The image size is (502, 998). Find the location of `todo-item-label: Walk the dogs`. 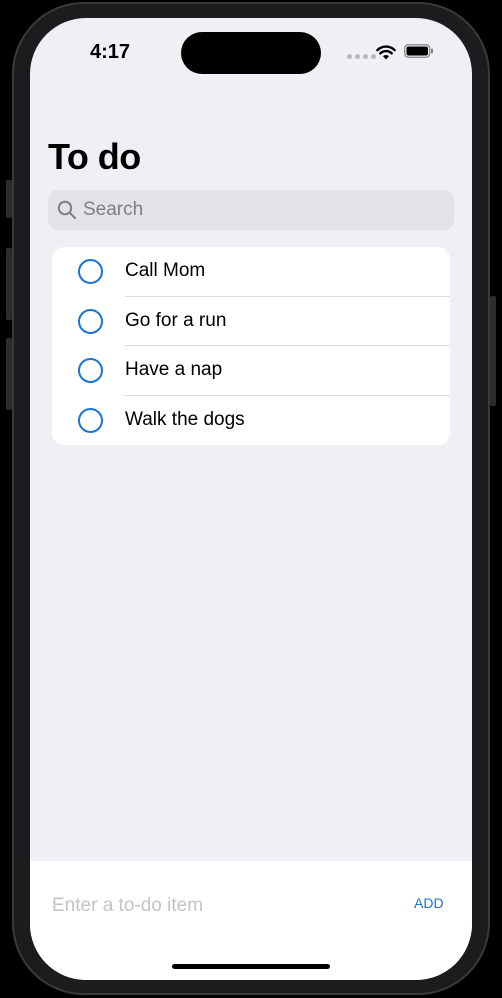

todo-item-label: Walk the dogs is located at coordinates (185, 419).